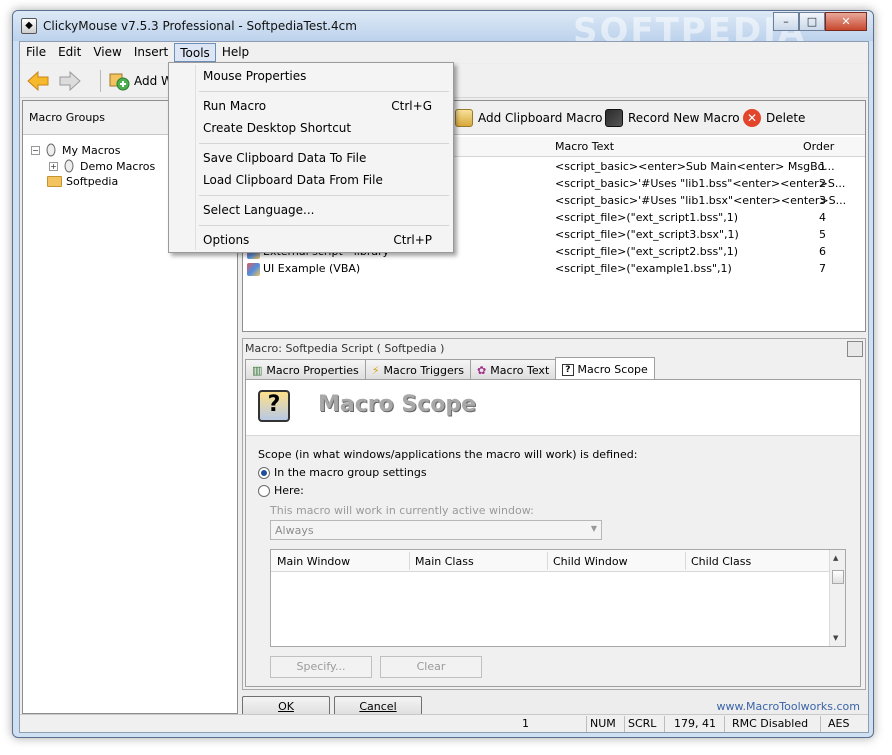 Image resolution: width=892 pixels, height=755 pixels. I want to click on add-clipboard-label: Add Clipboard Macro, so click(540, 118).